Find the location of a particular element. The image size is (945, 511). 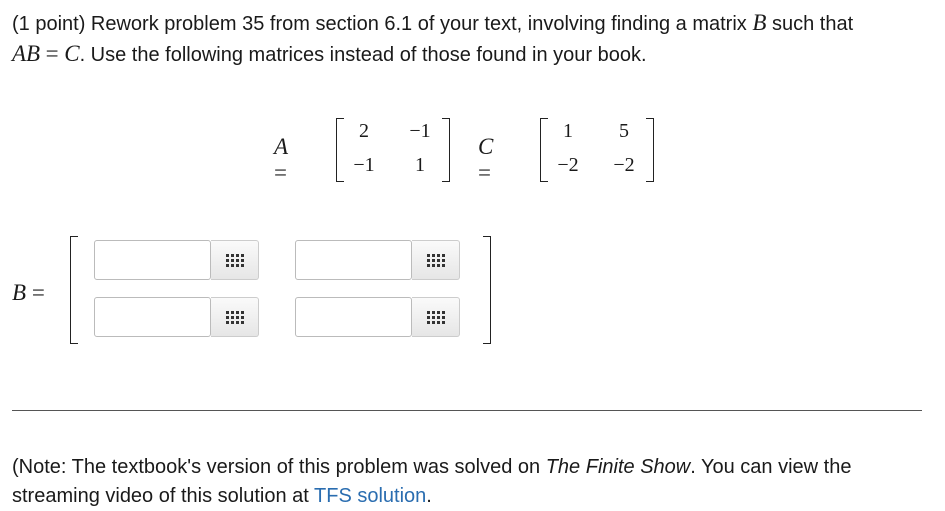

matrix-a-left-bracket is located at coordinates (340, 150).